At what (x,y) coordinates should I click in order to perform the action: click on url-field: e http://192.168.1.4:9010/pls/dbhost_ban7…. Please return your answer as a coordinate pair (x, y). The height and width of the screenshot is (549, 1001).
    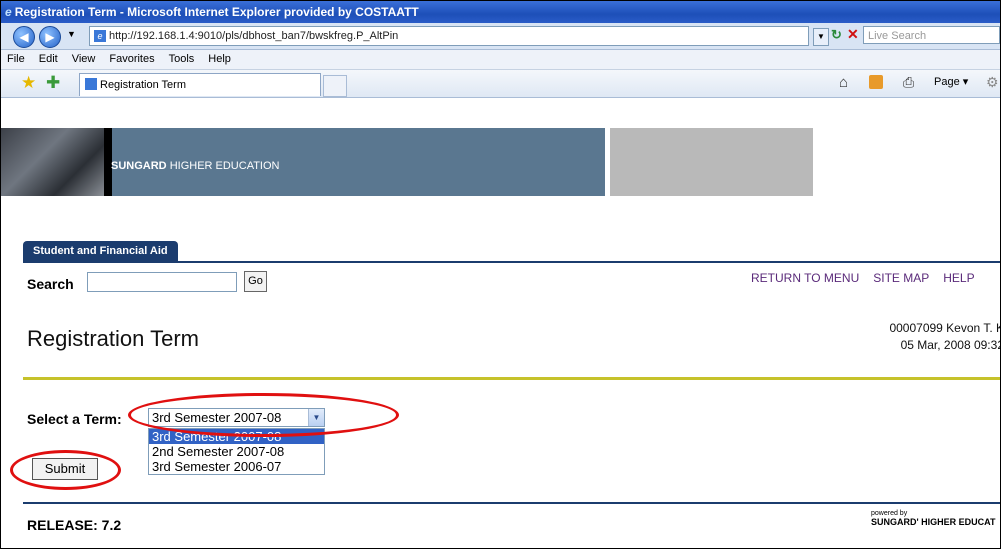
    Looking at the image, I should click on (449, 36).